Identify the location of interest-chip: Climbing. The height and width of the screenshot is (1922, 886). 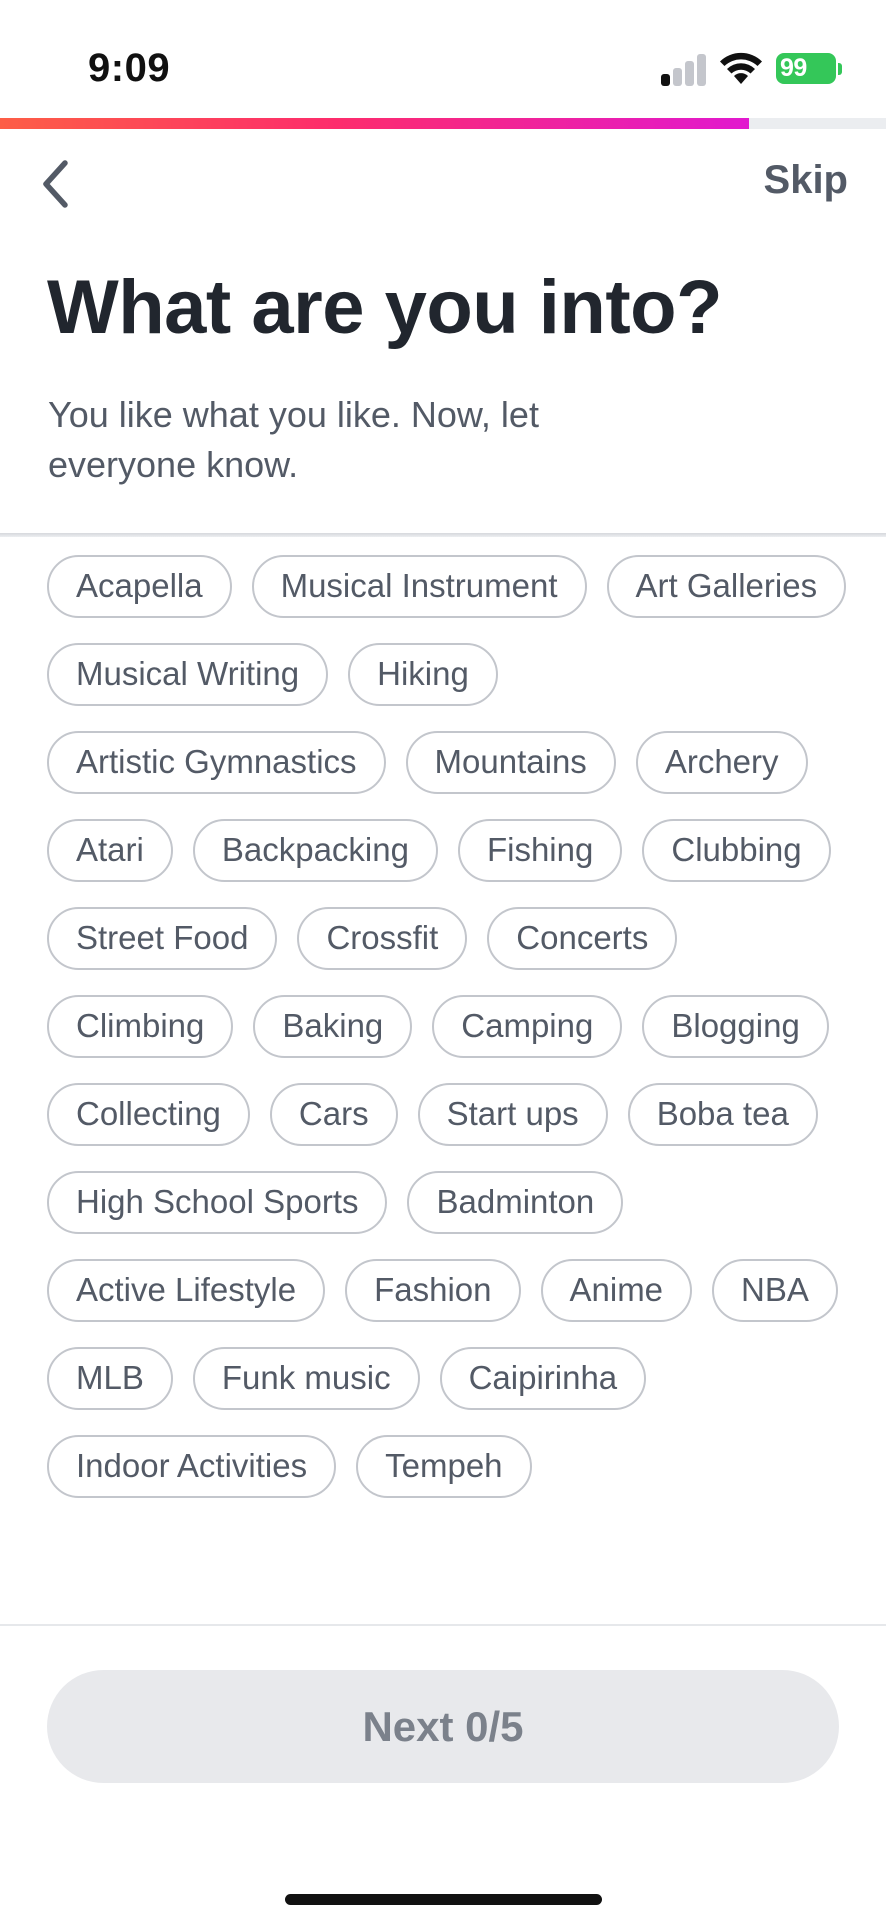
(140, 1026).